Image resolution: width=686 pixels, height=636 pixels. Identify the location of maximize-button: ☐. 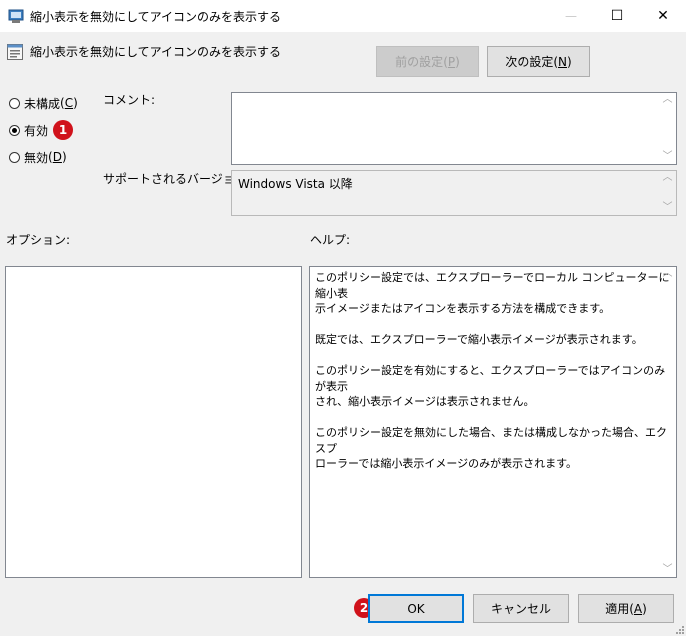
(617, 16).